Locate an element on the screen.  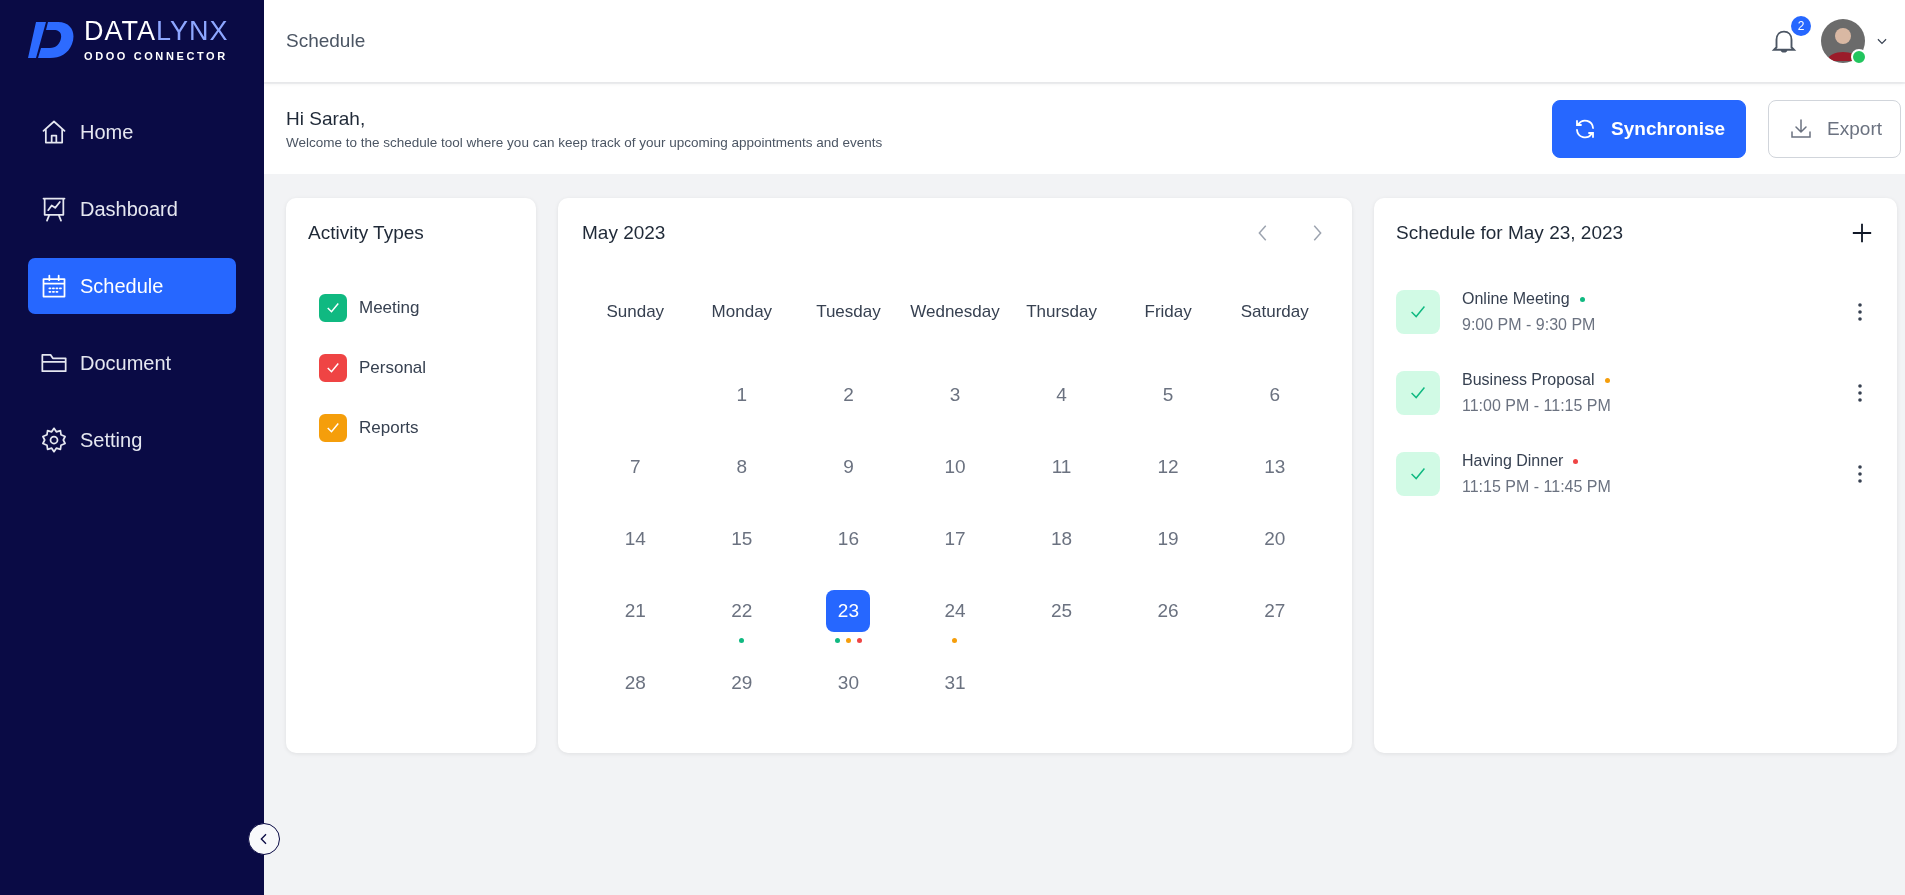
event-title: Online Meeting is located at coordinates (1516, 299).